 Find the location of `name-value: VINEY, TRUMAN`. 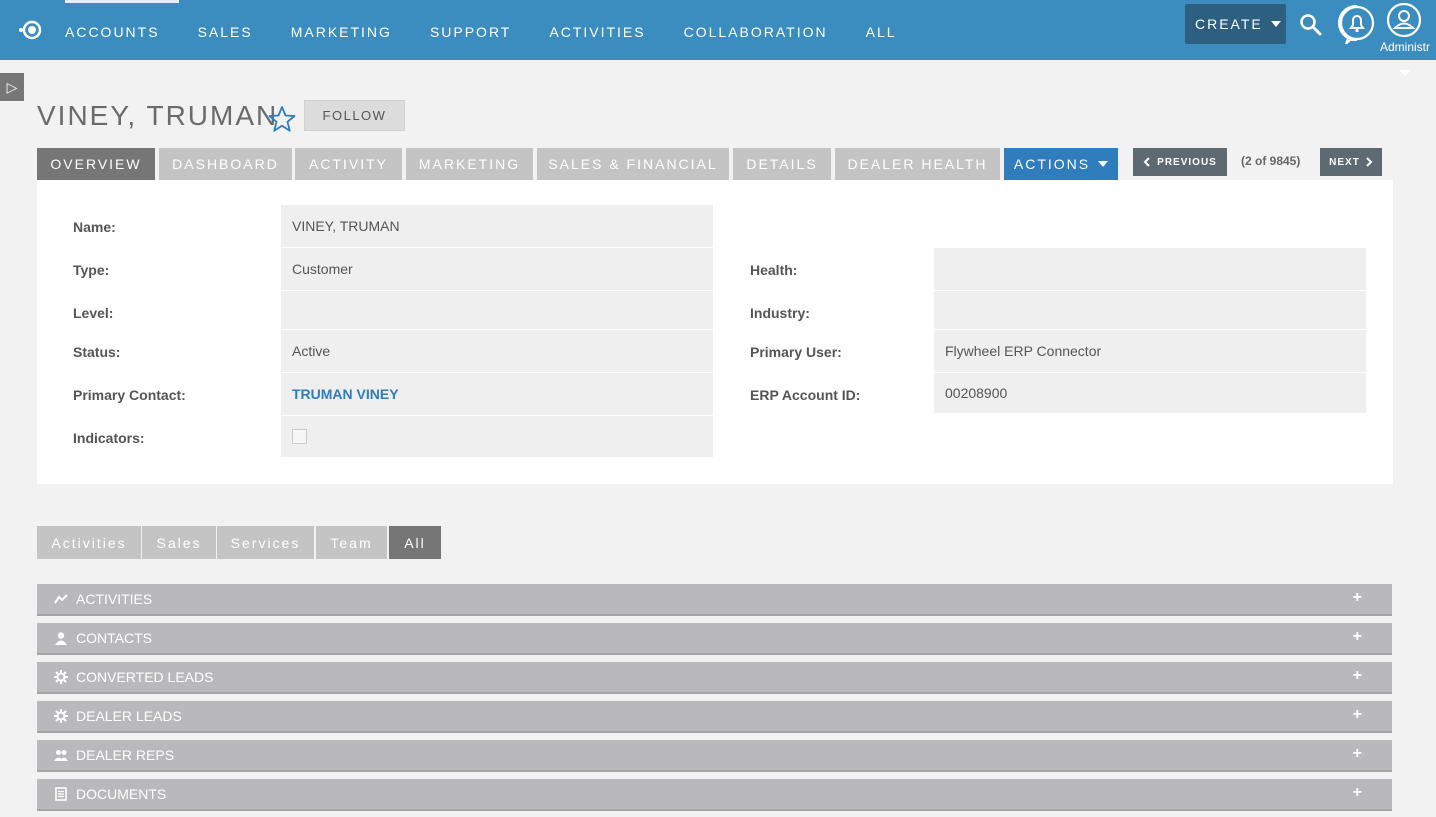

name-value: VINEY, TRUMAN is located at coordinates (497, 226).